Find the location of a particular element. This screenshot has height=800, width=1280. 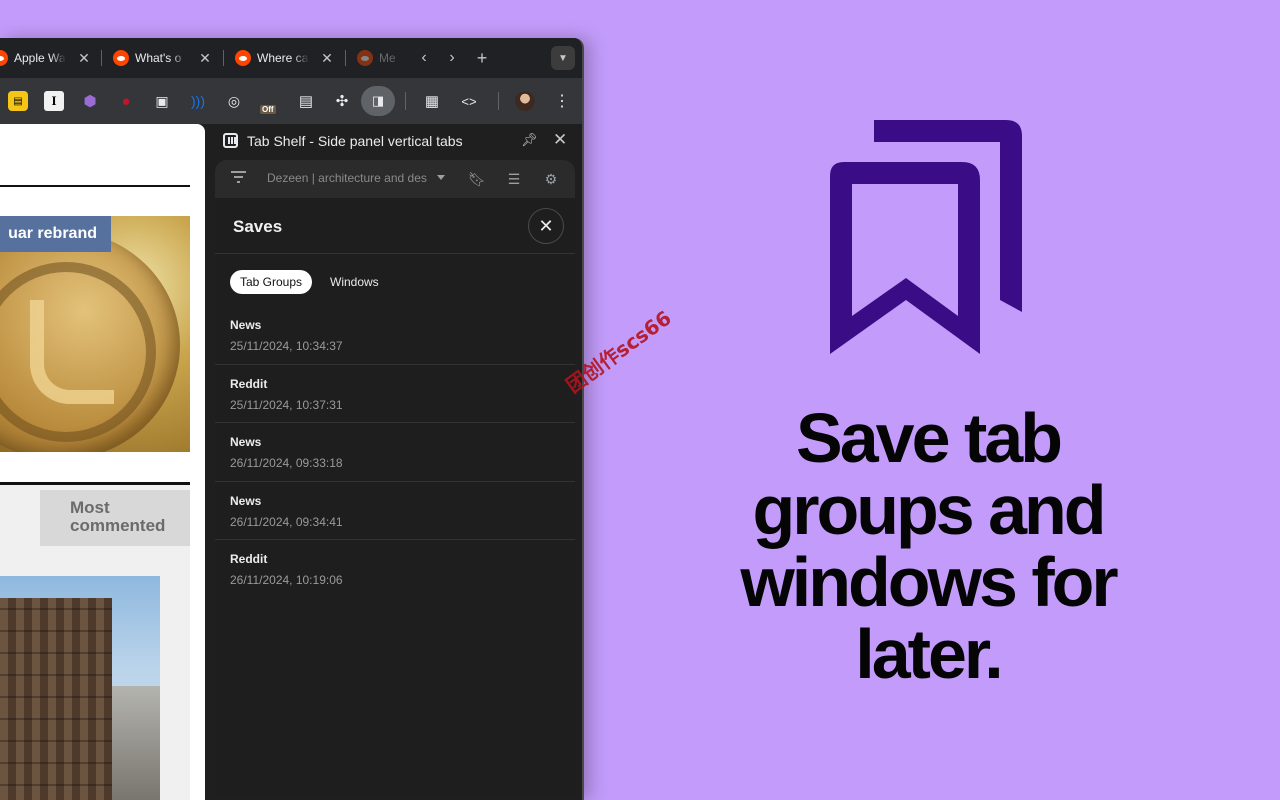

extension-cube-icon: ⬢ is located at coordinates (90, 101).